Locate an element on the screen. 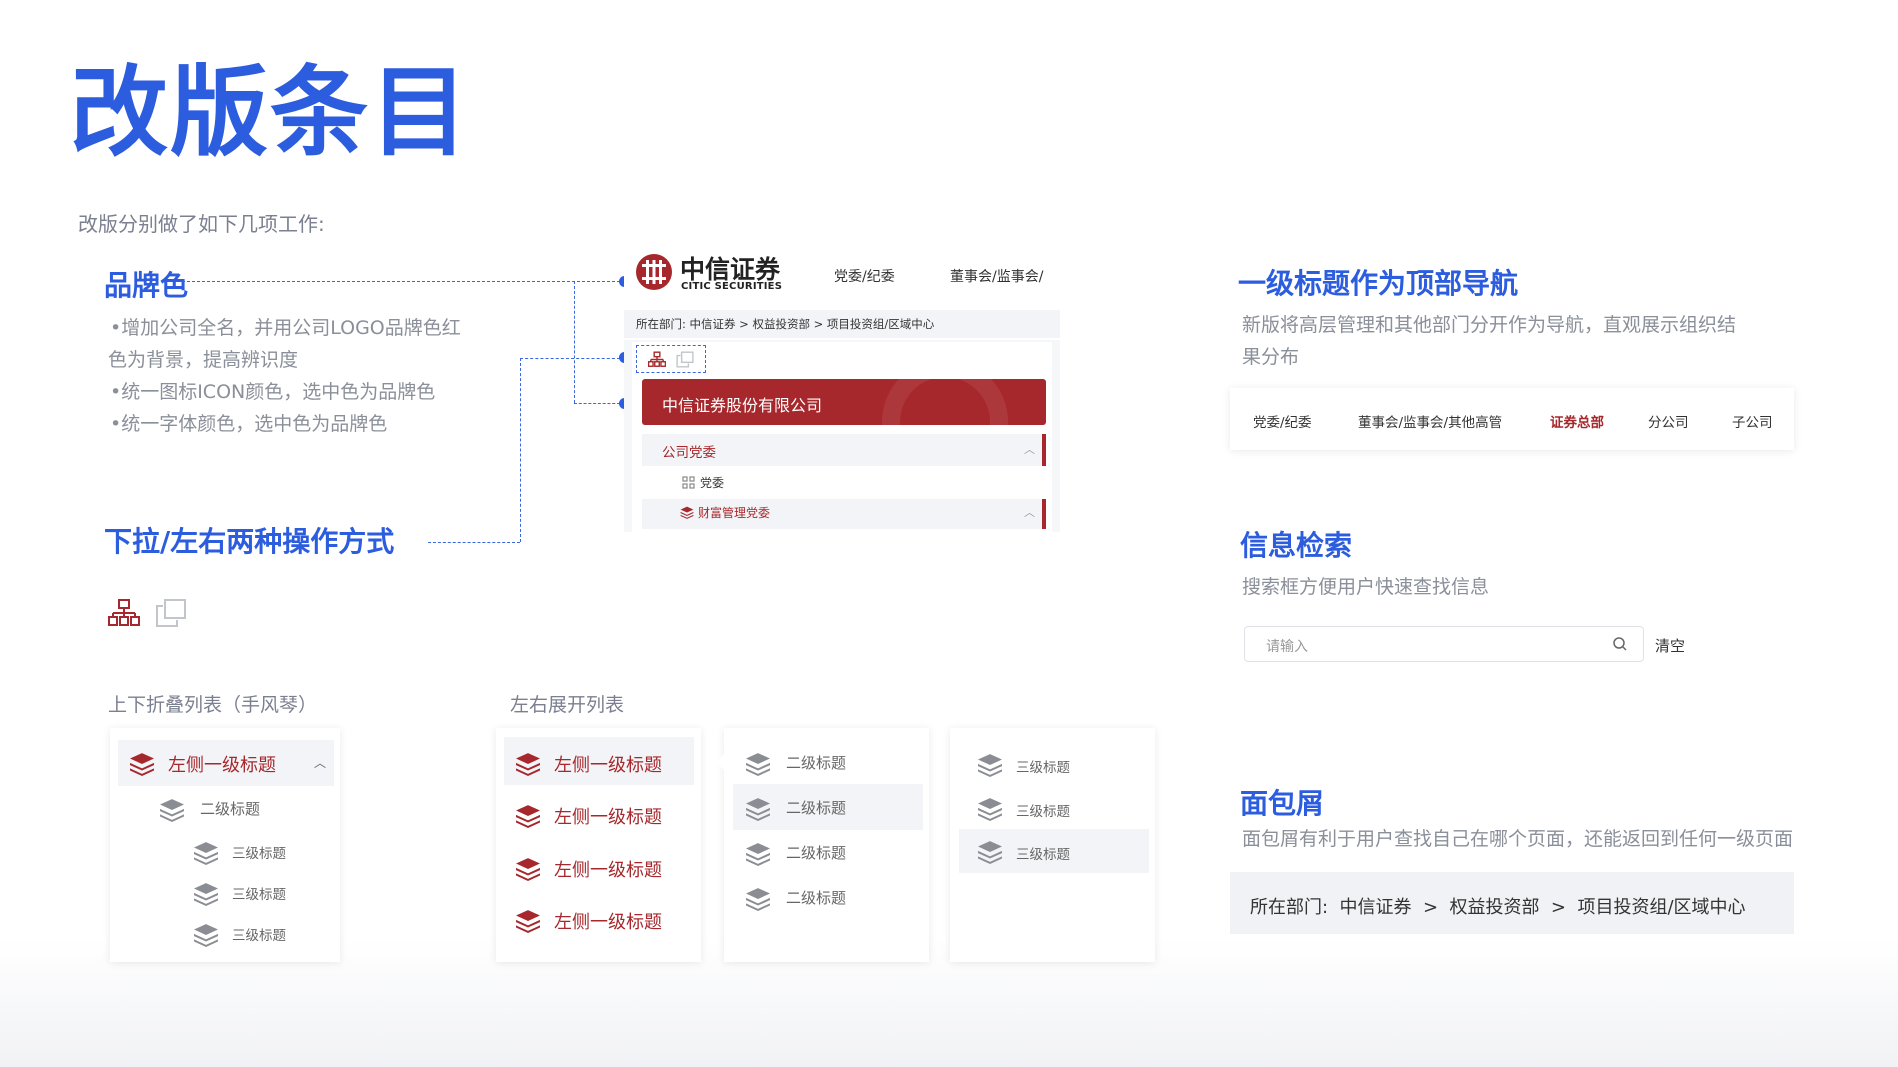  topnav-item: 分公司 is located at coordinates (1668, 421).